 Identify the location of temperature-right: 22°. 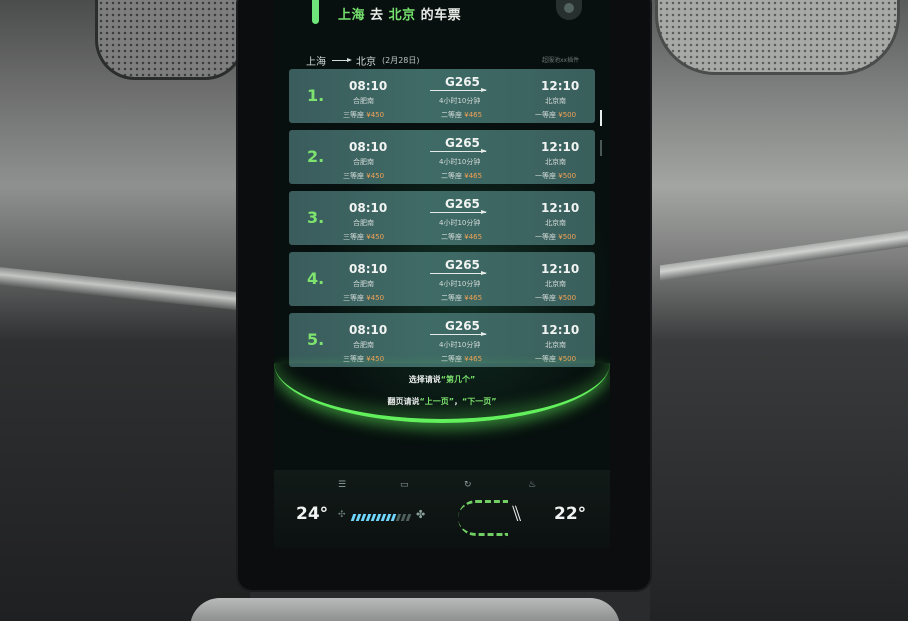
(570, 514).